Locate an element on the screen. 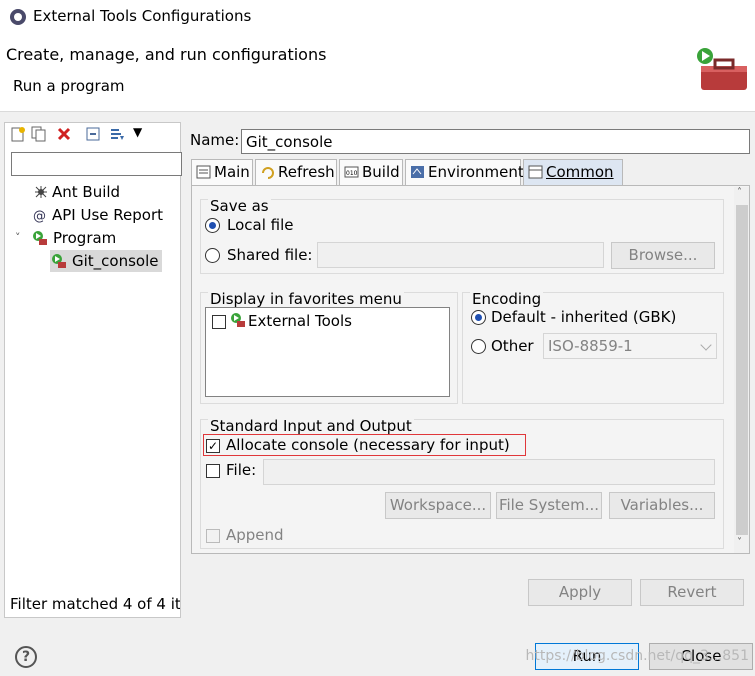  scroll-up-icon: ˄ is located at coordinates (739, 192).